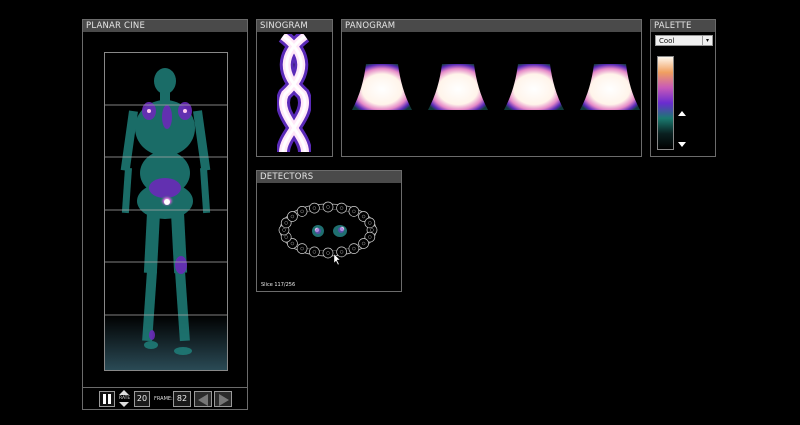 The height and width of the screenshot is (425, 800). Describe the element at coordinates (683, 26) in the screenshot. I see `palette-title: PALETTE` at that location.